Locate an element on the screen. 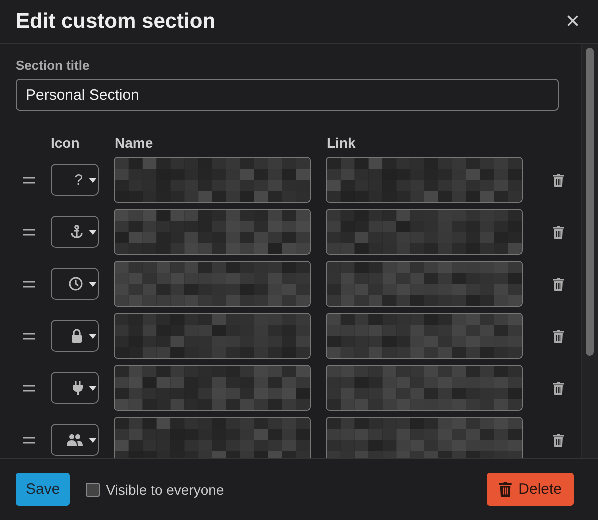 This screenshot has width=598, height=520. clock-icon is located at coordinates (76, 284).